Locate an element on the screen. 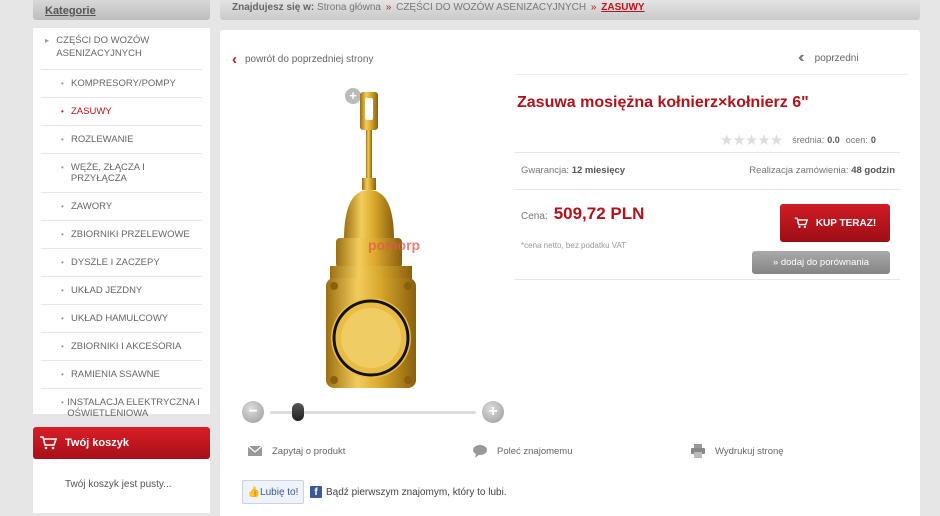 The width and height of the screenshot is (940, 516). warranty-label: Gwarancja: is located at coordinates (545, 170).